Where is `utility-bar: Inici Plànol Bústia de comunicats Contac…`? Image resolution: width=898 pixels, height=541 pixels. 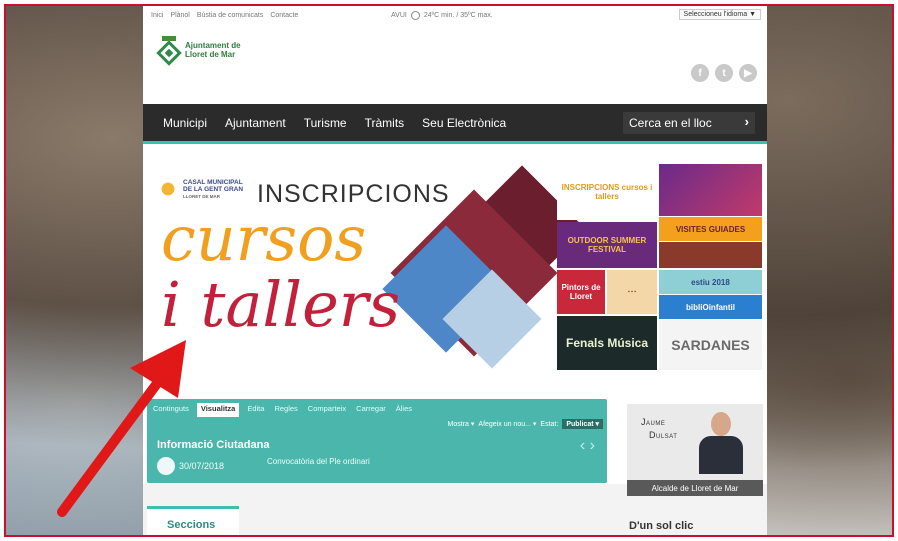
utility-bar: Inici Plànol Bústia de comunicats Contac… is located at coordinates (455, 15).